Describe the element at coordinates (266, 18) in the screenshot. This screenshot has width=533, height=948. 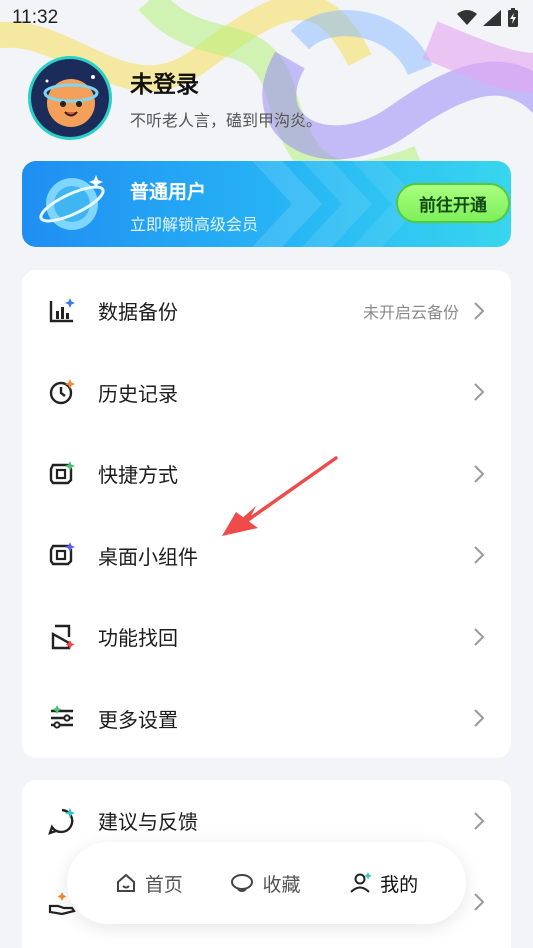
I see `status-bar: 11:32` at that location.